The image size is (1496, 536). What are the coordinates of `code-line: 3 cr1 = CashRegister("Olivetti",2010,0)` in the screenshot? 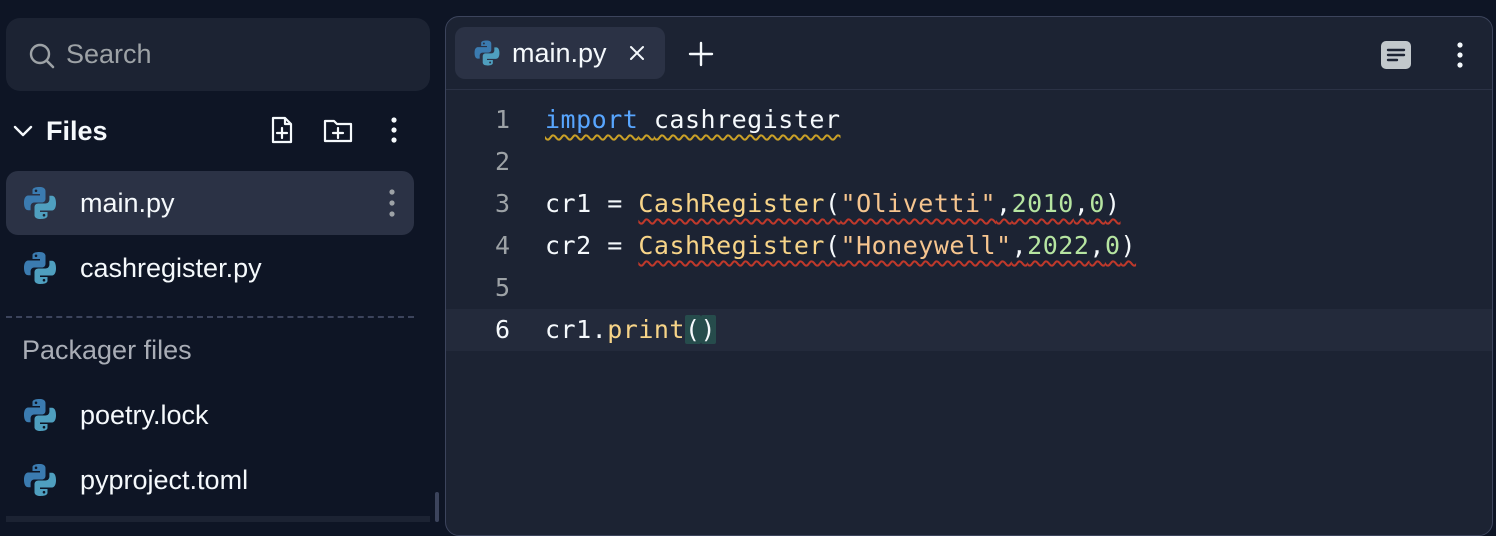 It's located at (969, 204).